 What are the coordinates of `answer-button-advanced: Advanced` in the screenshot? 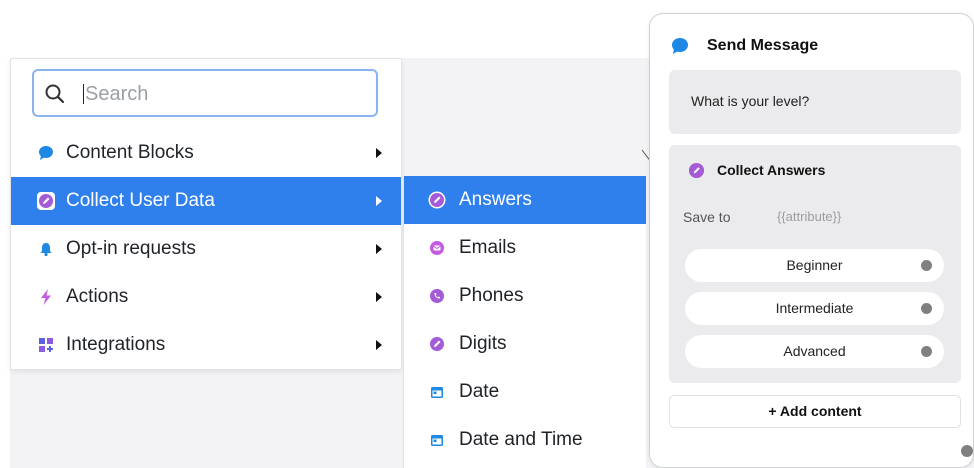 It's located at (814, 351).